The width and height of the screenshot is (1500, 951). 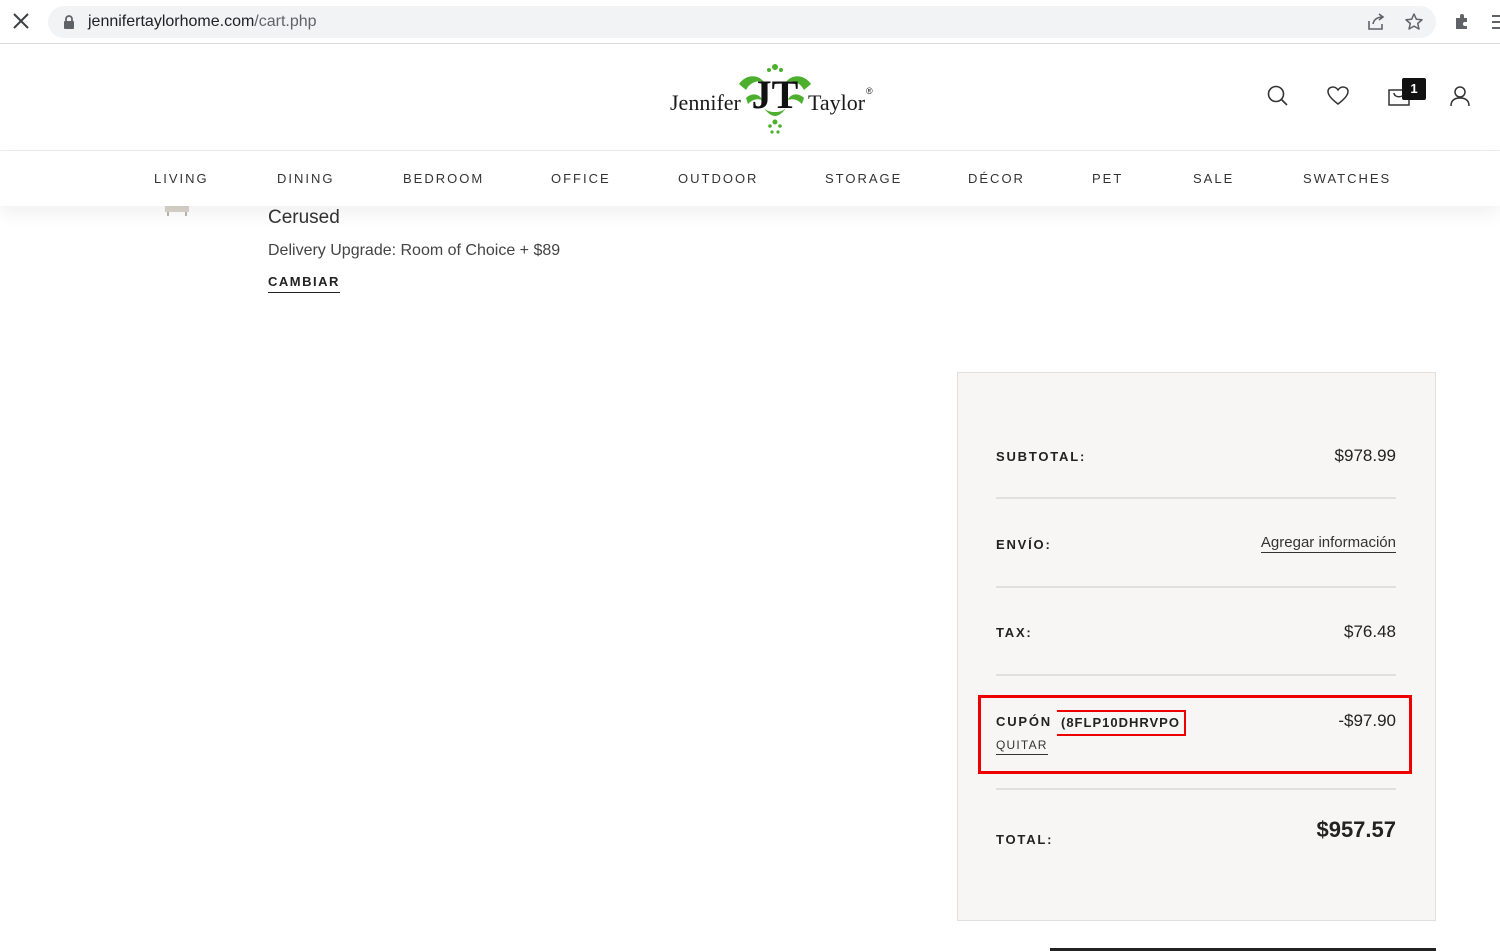 What do you see at coordinates (1367, 720) in the screenshot?
I see `coupon-discount-value: -$97.90` at bounding box center [1367, 720].